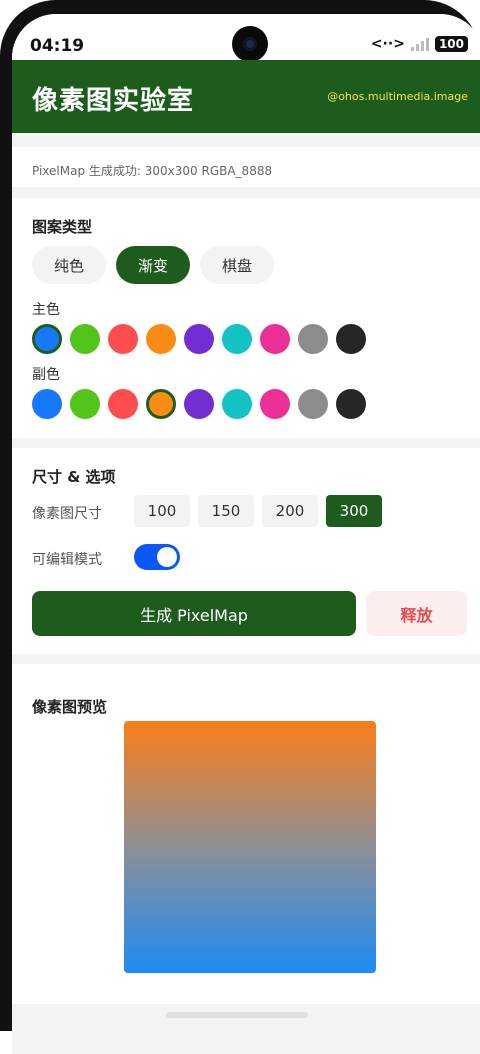  What do you see at coordinates (74, 477) in the screenshot?
I see `options-section-title: 尺寸 & 选项` at bounding box center [74, 477].